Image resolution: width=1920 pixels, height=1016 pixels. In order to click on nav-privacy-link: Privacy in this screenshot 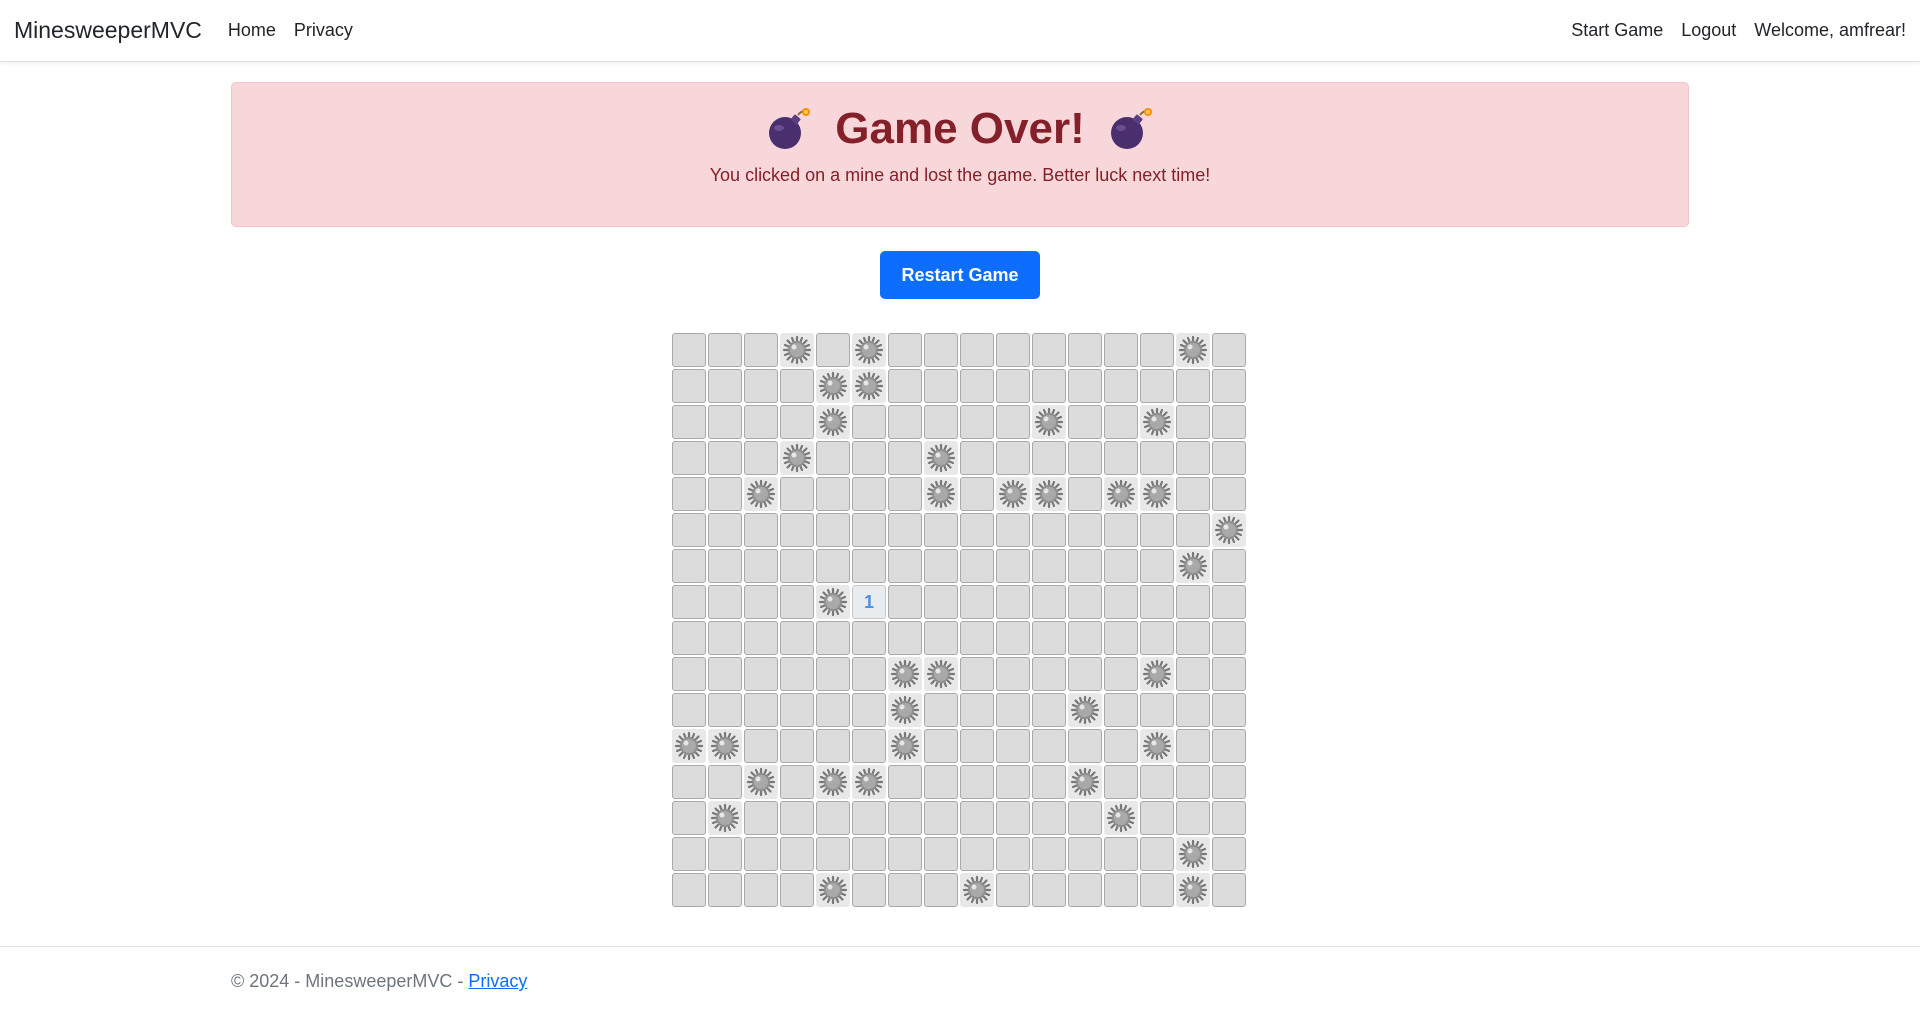, I will do `click(323, 30)`.